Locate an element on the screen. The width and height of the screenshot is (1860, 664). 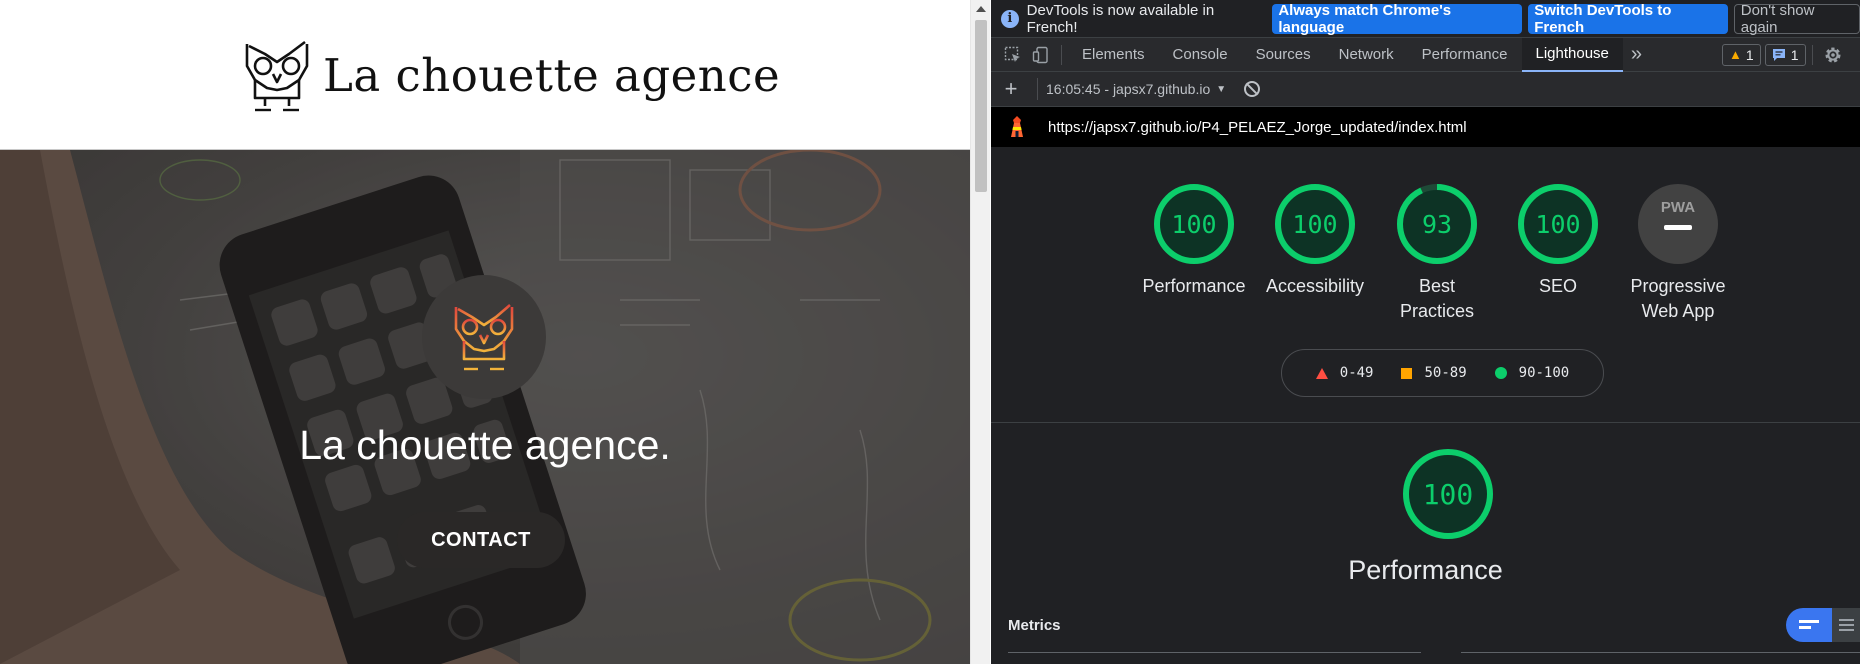
owl-color-icon is located at coordinates (484, 337).